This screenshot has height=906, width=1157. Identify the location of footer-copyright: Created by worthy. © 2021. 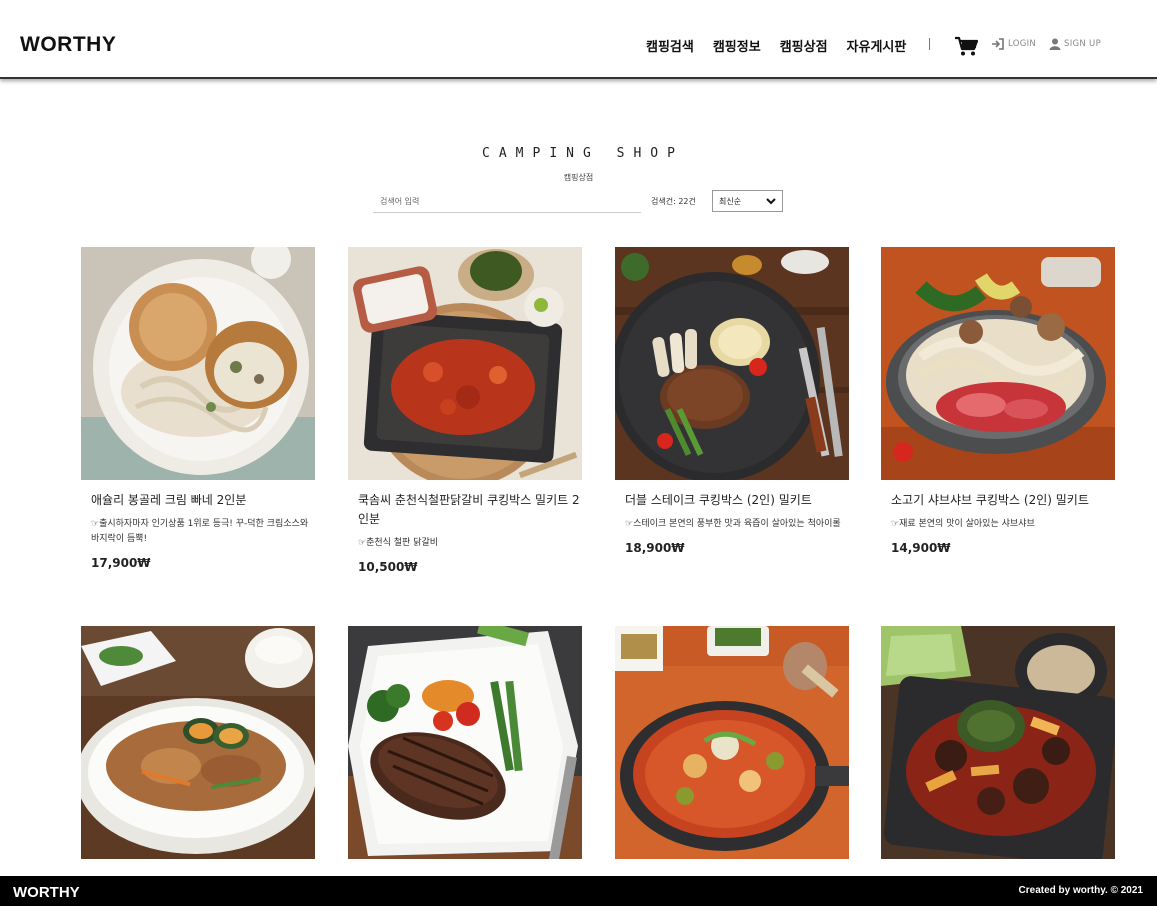
(1080, 890).